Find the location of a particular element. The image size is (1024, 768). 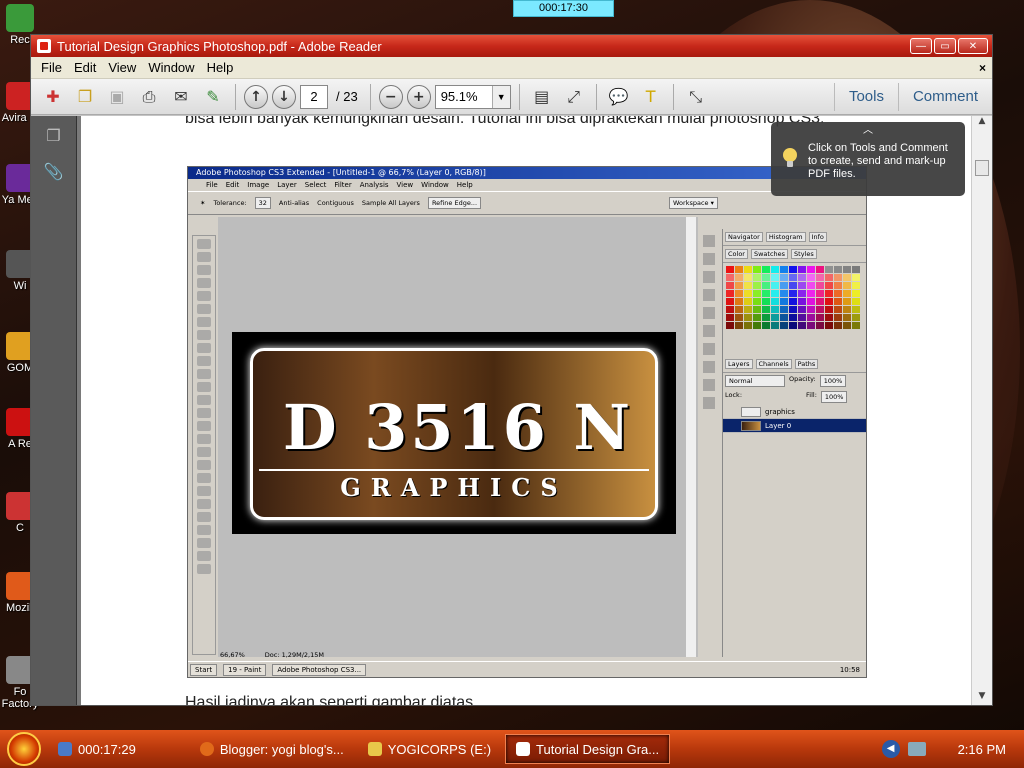

ps-start: Start is located at coordinates (204, 669).